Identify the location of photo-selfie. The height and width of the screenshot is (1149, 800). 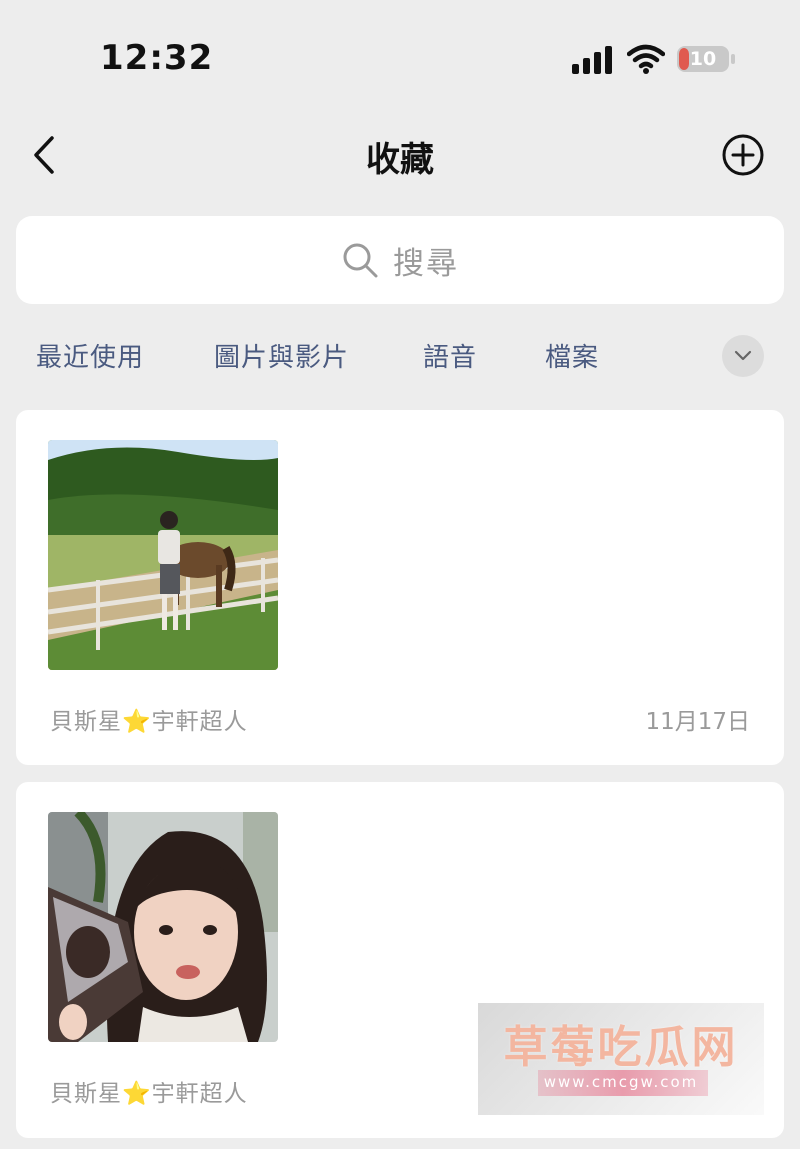
(163, 927).